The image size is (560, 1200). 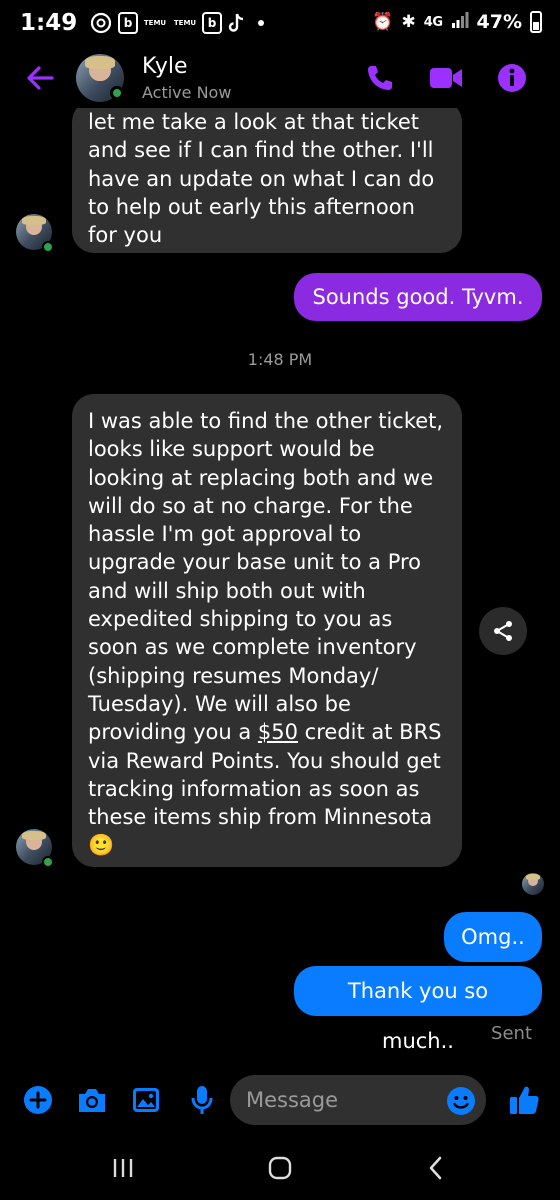 What do you see at coordinates (254, 788) in the screenshot?
I see `message-line: tracking information as soon as` at bounding box center [254, 788].